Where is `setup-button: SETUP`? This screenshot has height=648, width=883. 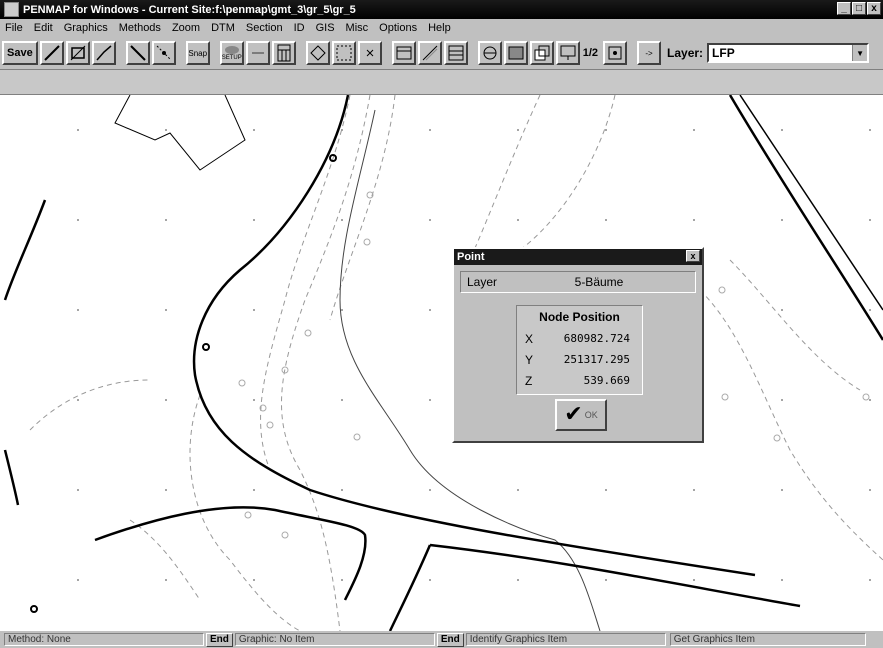 setup-button: SETUP is located at coordinates (231, 53).